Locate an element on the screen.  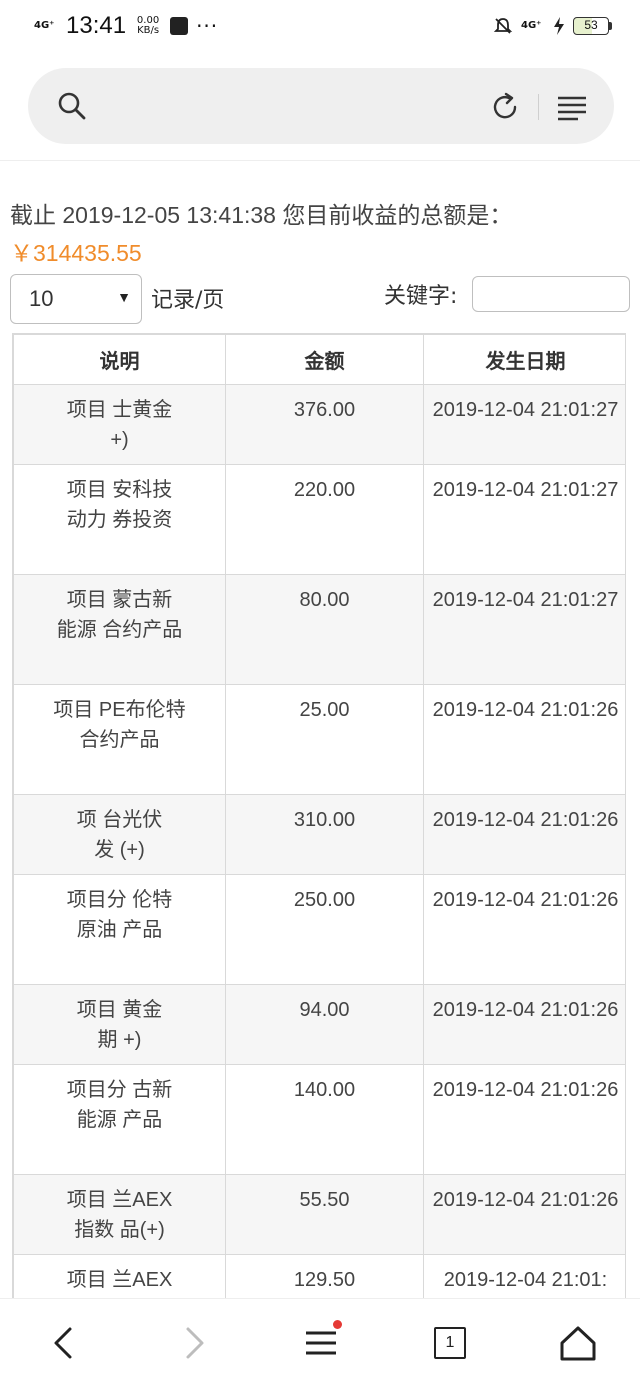
table-row: 项目 蒙古新 能源 合约产品 80.00 2019-12-04 21:01:27 is located at coordinates (319, 629).